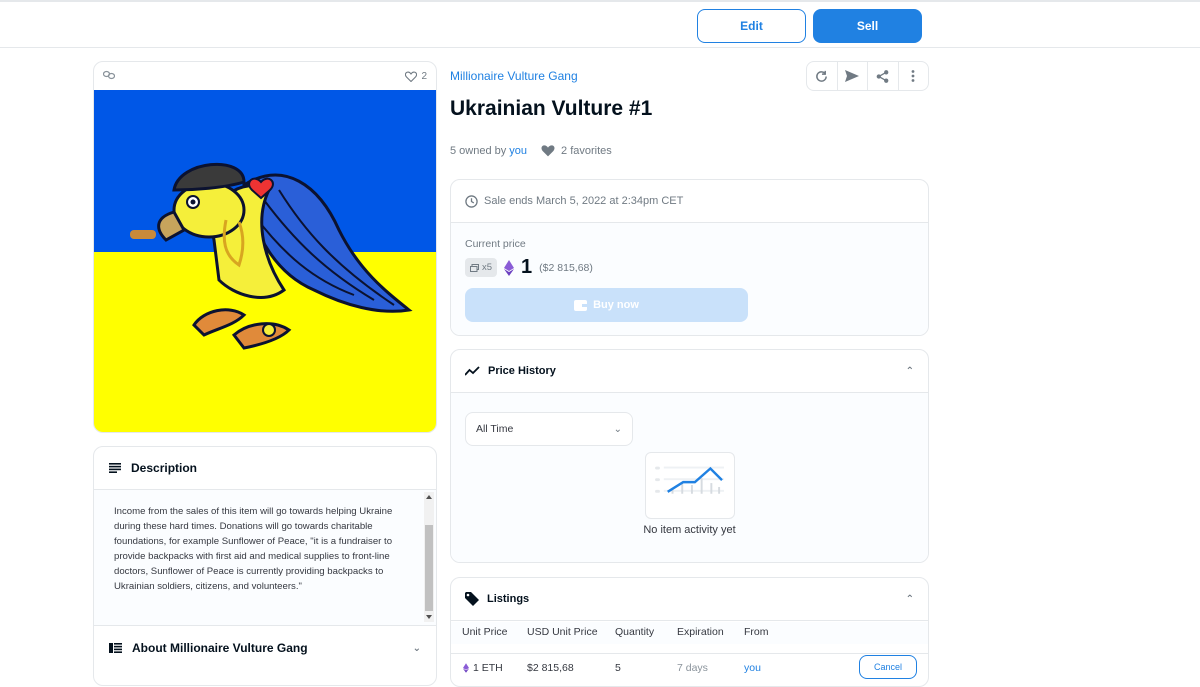 This screenshot has height=687, width=1200. I want to click on about-collection-header: About Millionaire Vulture Gang ⌄, so click(265, 648).